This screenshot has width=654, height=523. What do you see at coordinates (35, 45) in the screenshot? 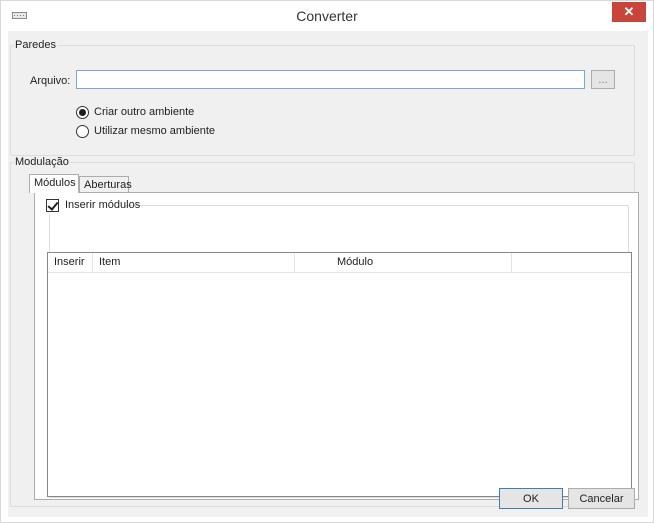
I see `paredes-legend: Paredes` at bounding box center [35, 45].